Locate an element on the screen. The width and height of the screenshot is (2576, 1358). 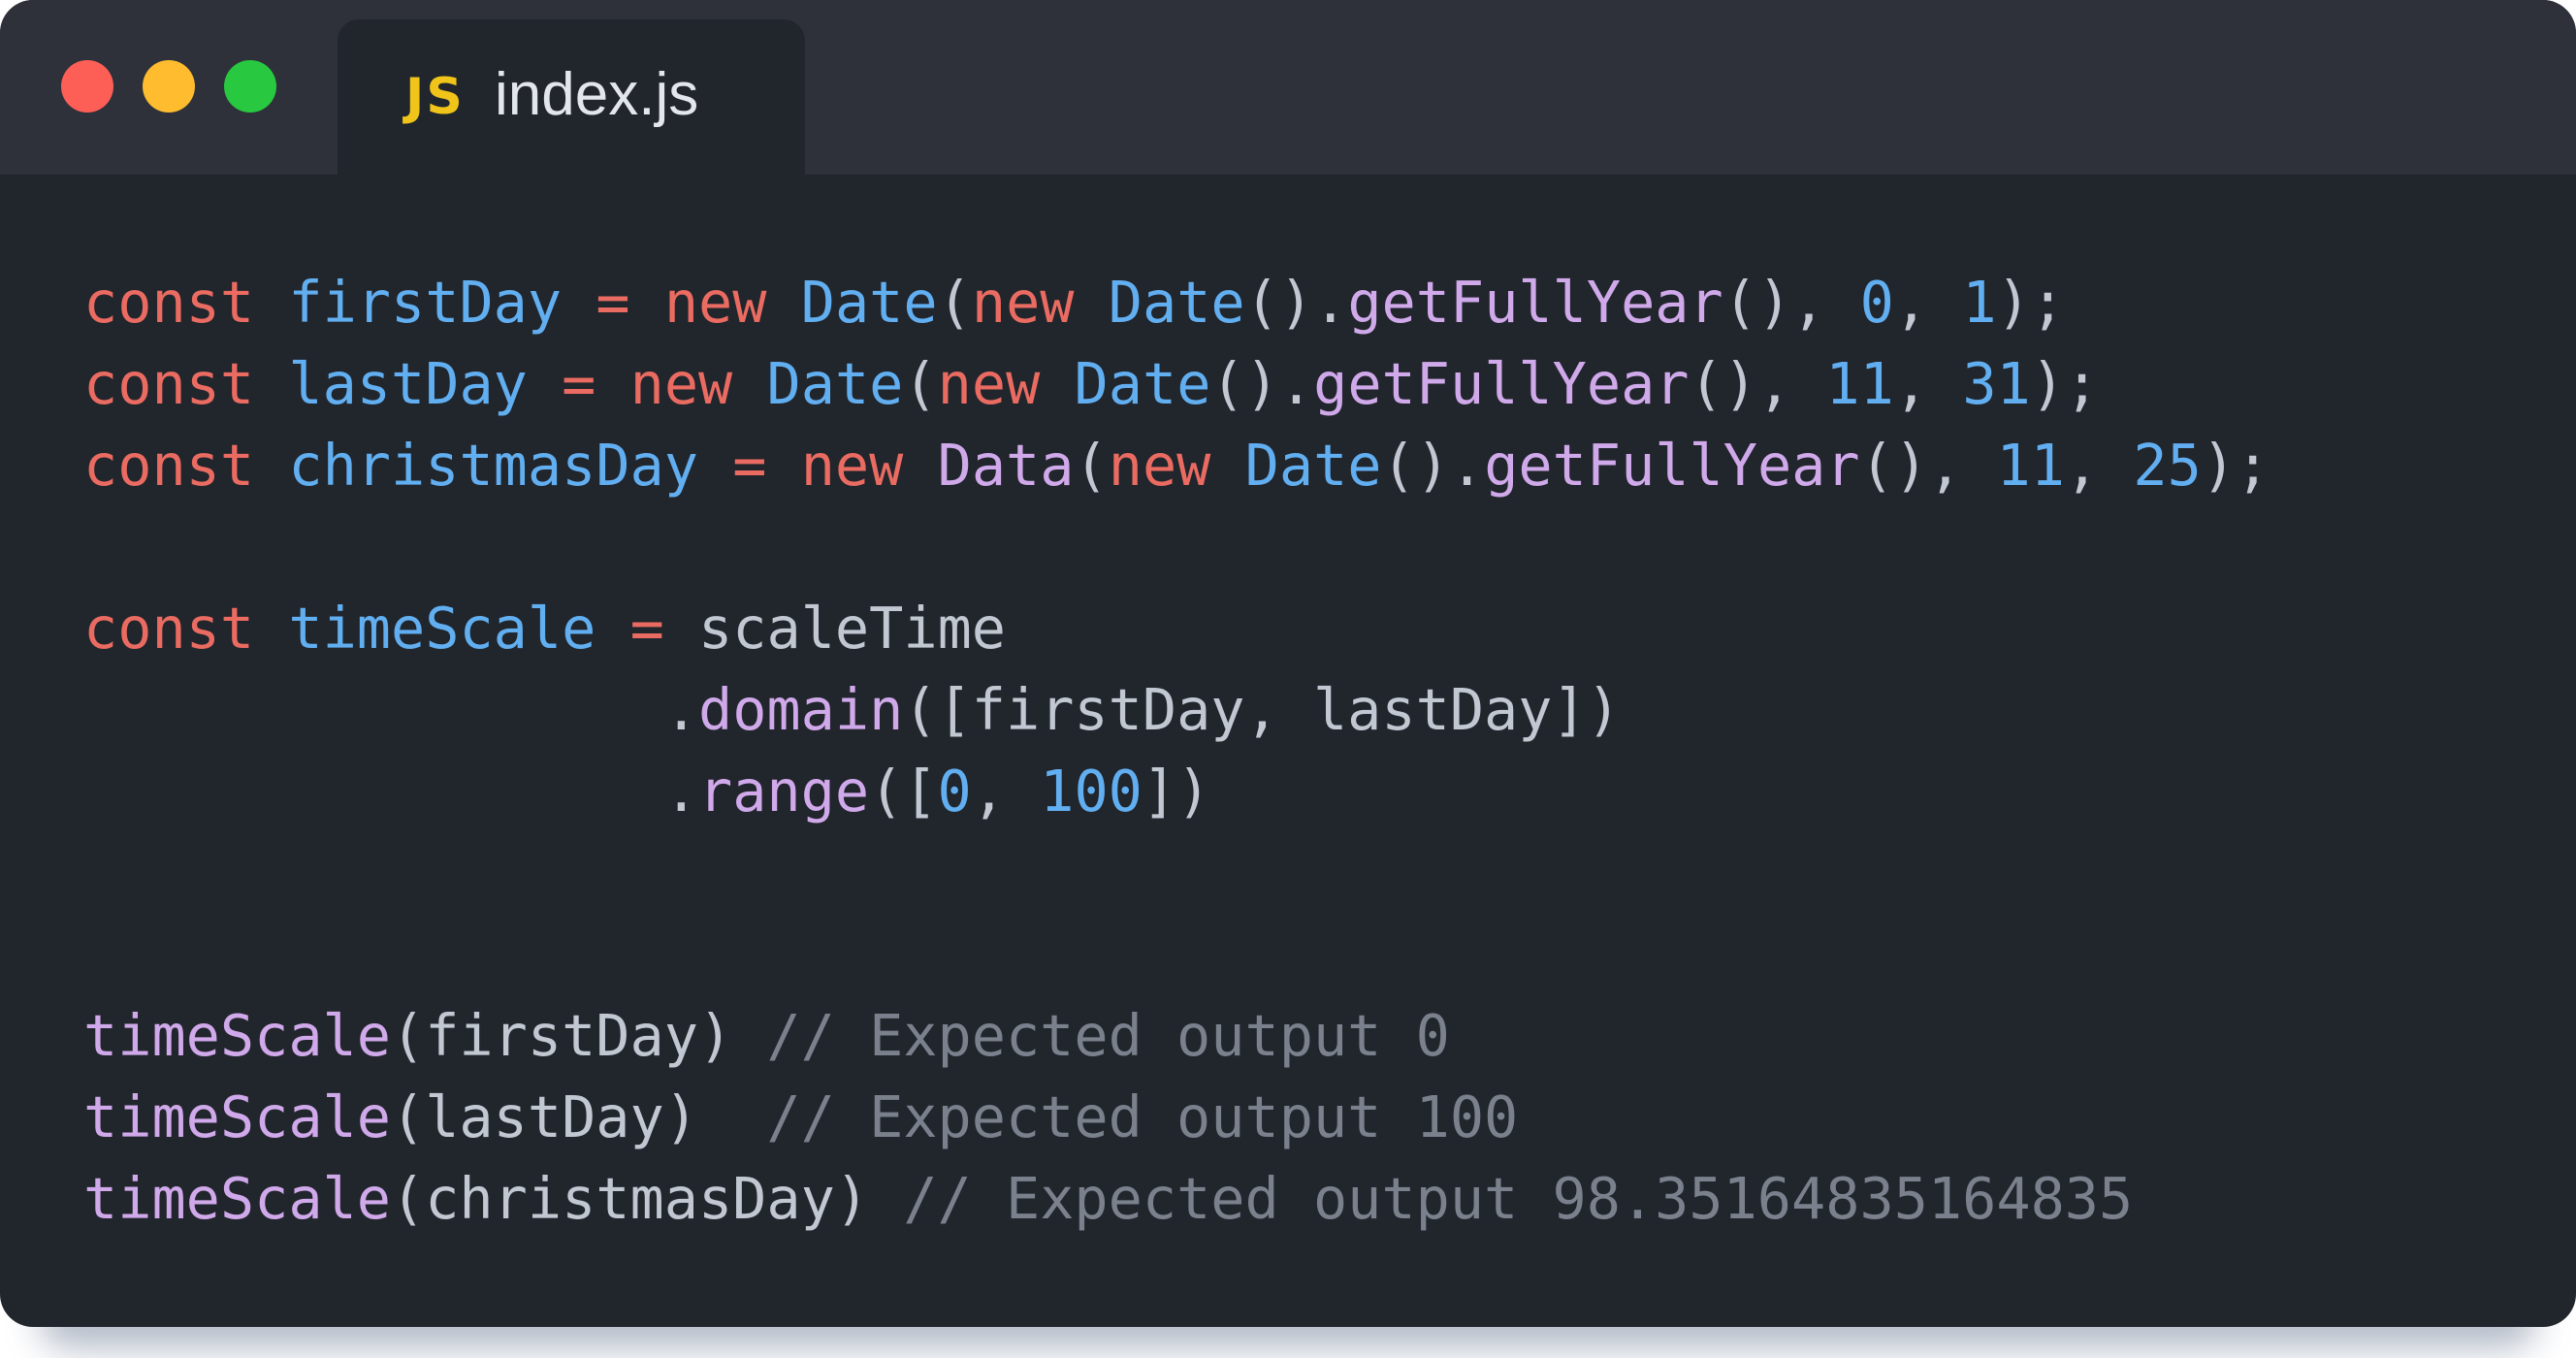
code-line-6: .domain([firstDay, lastDay]) is located at coordinates (1142, 710).